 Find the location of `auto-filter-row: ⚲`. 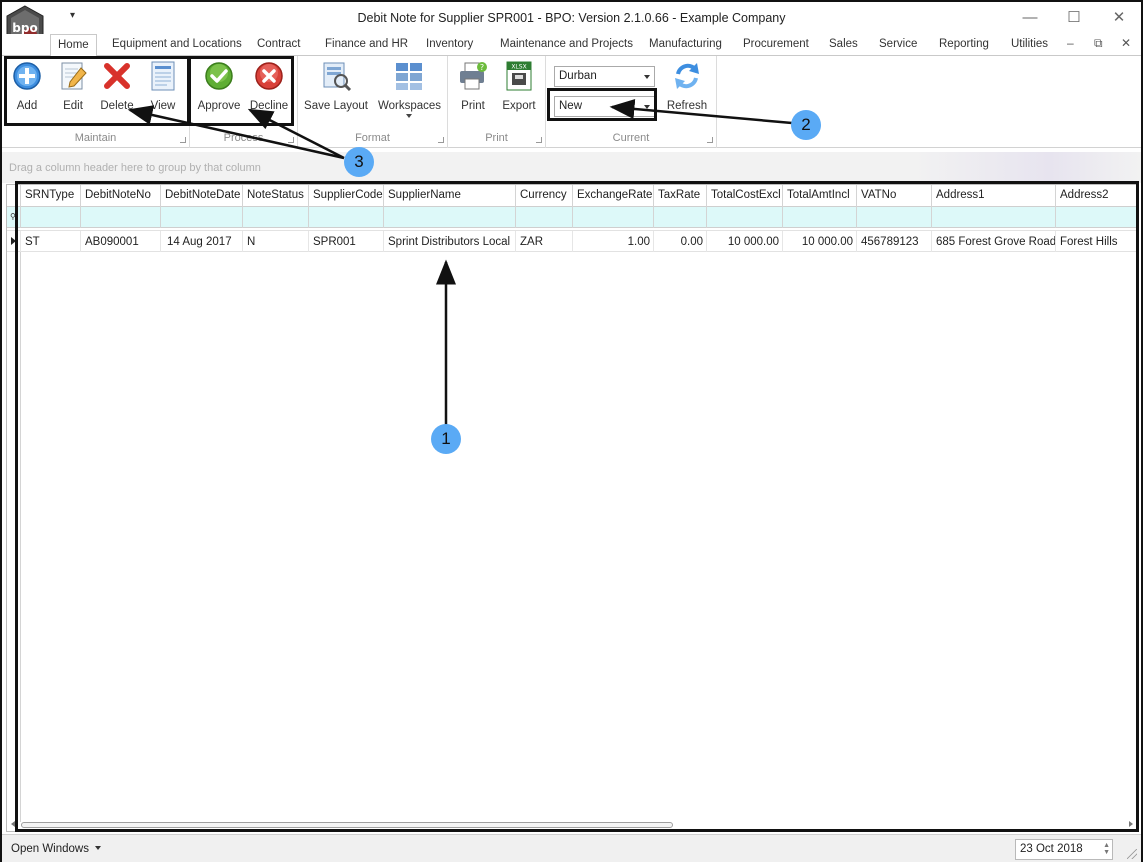

auto-filter-row: ⚲ is located at coordinates (572, 217).